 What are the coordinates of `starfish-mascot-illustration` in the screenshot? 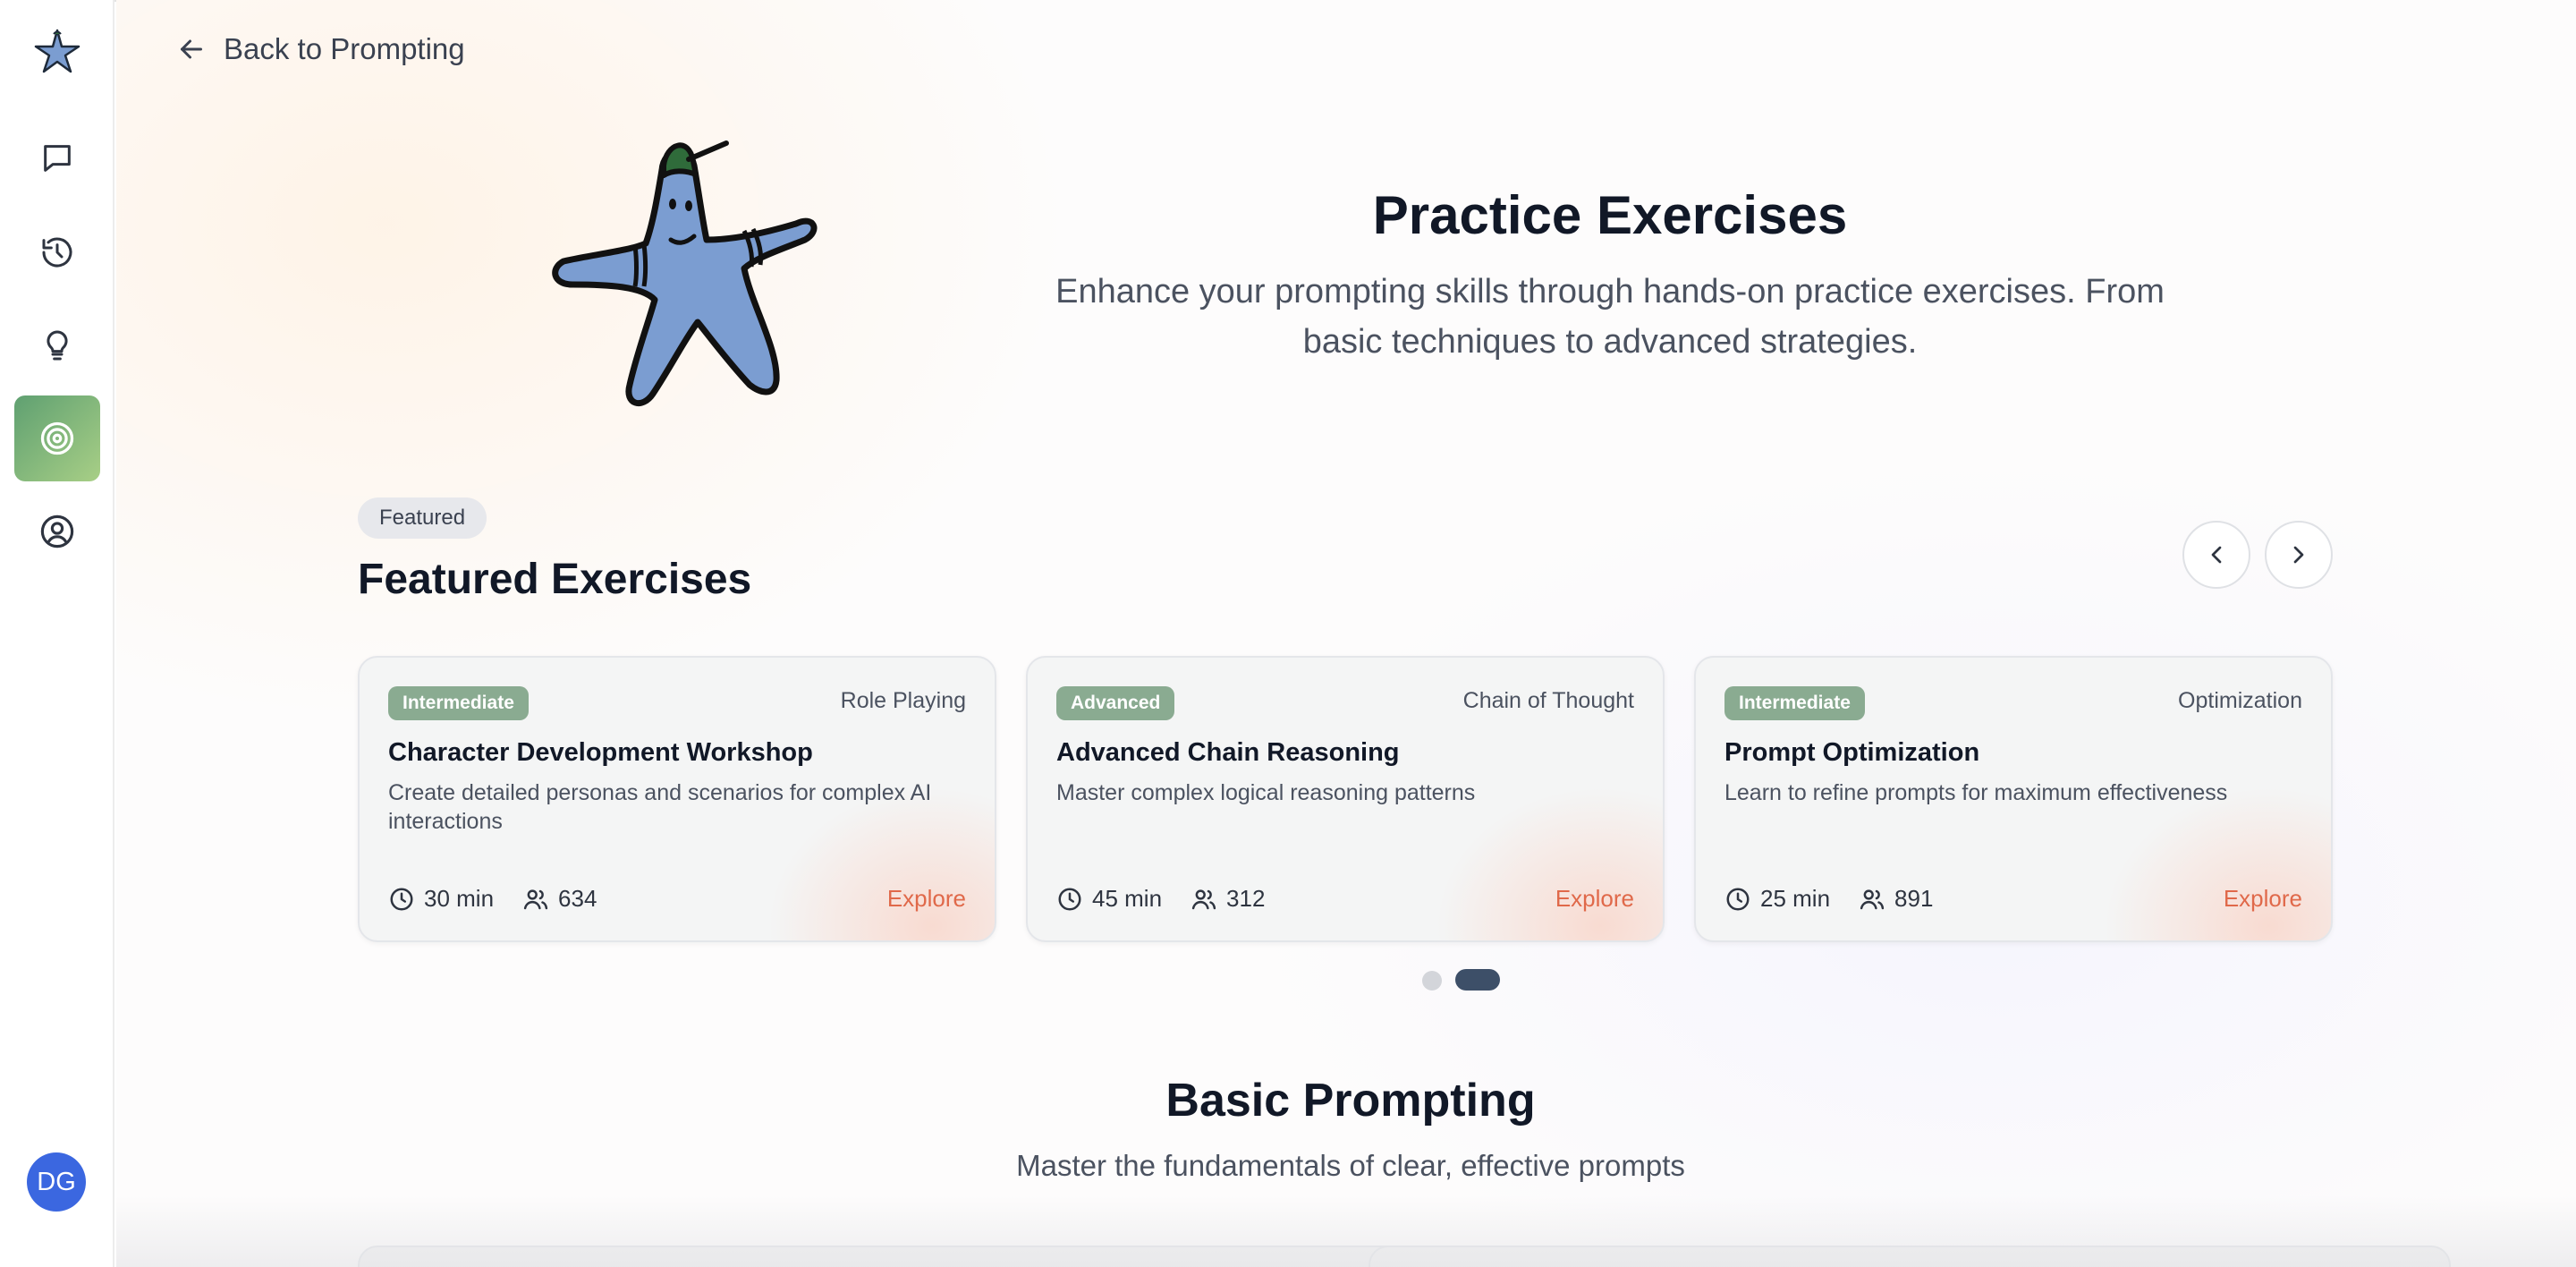 It's located at (685, 273).